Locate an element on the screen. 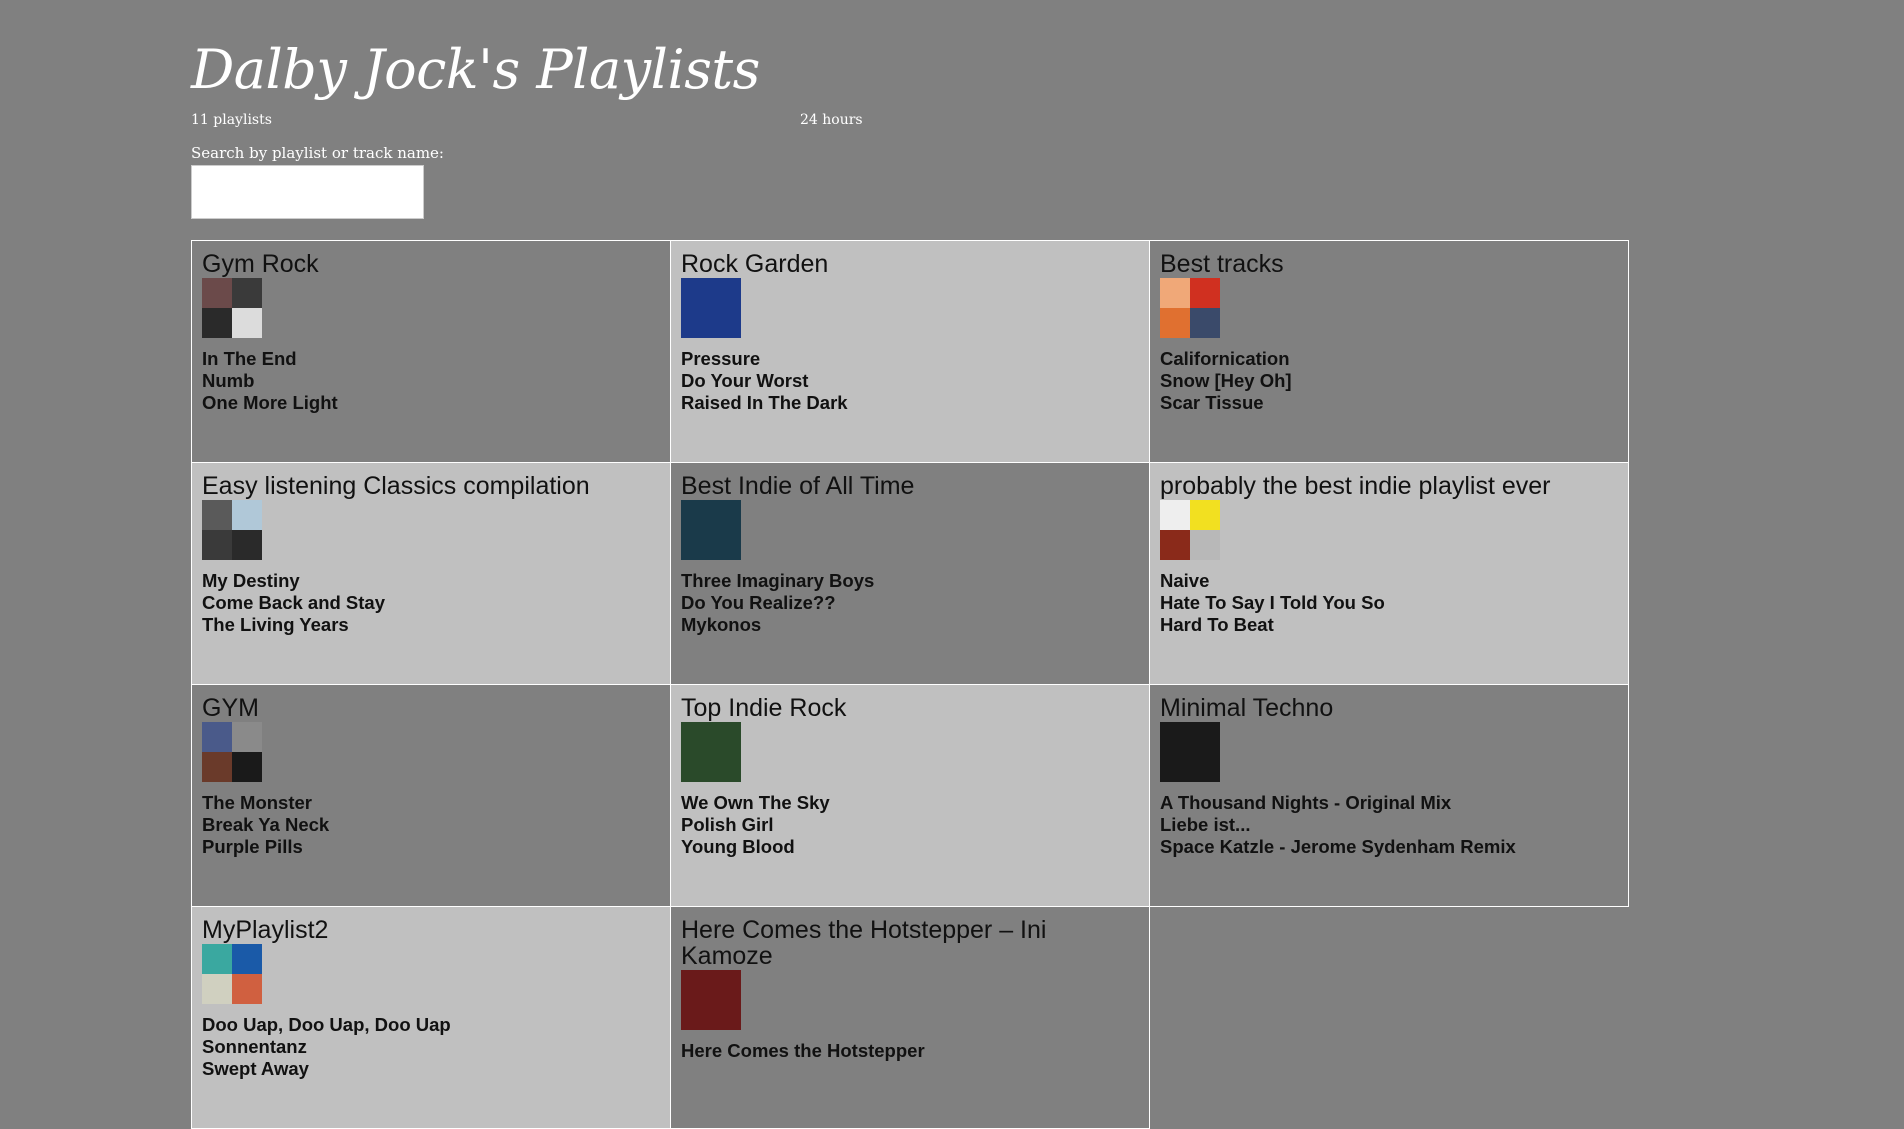 The height and width of the screenshot is (1129, 1904). track-item: Numb is located at coordinates (431, 381).